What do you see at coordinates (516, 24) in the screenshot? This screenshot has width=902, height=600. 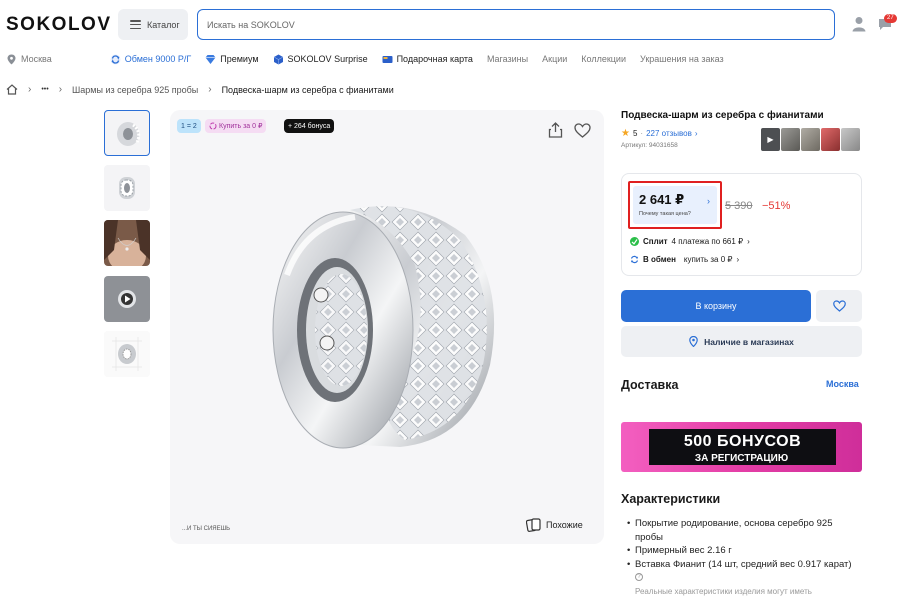 I see `search-input: Искать на SOKOLOV` at bounding box center [516, 24].